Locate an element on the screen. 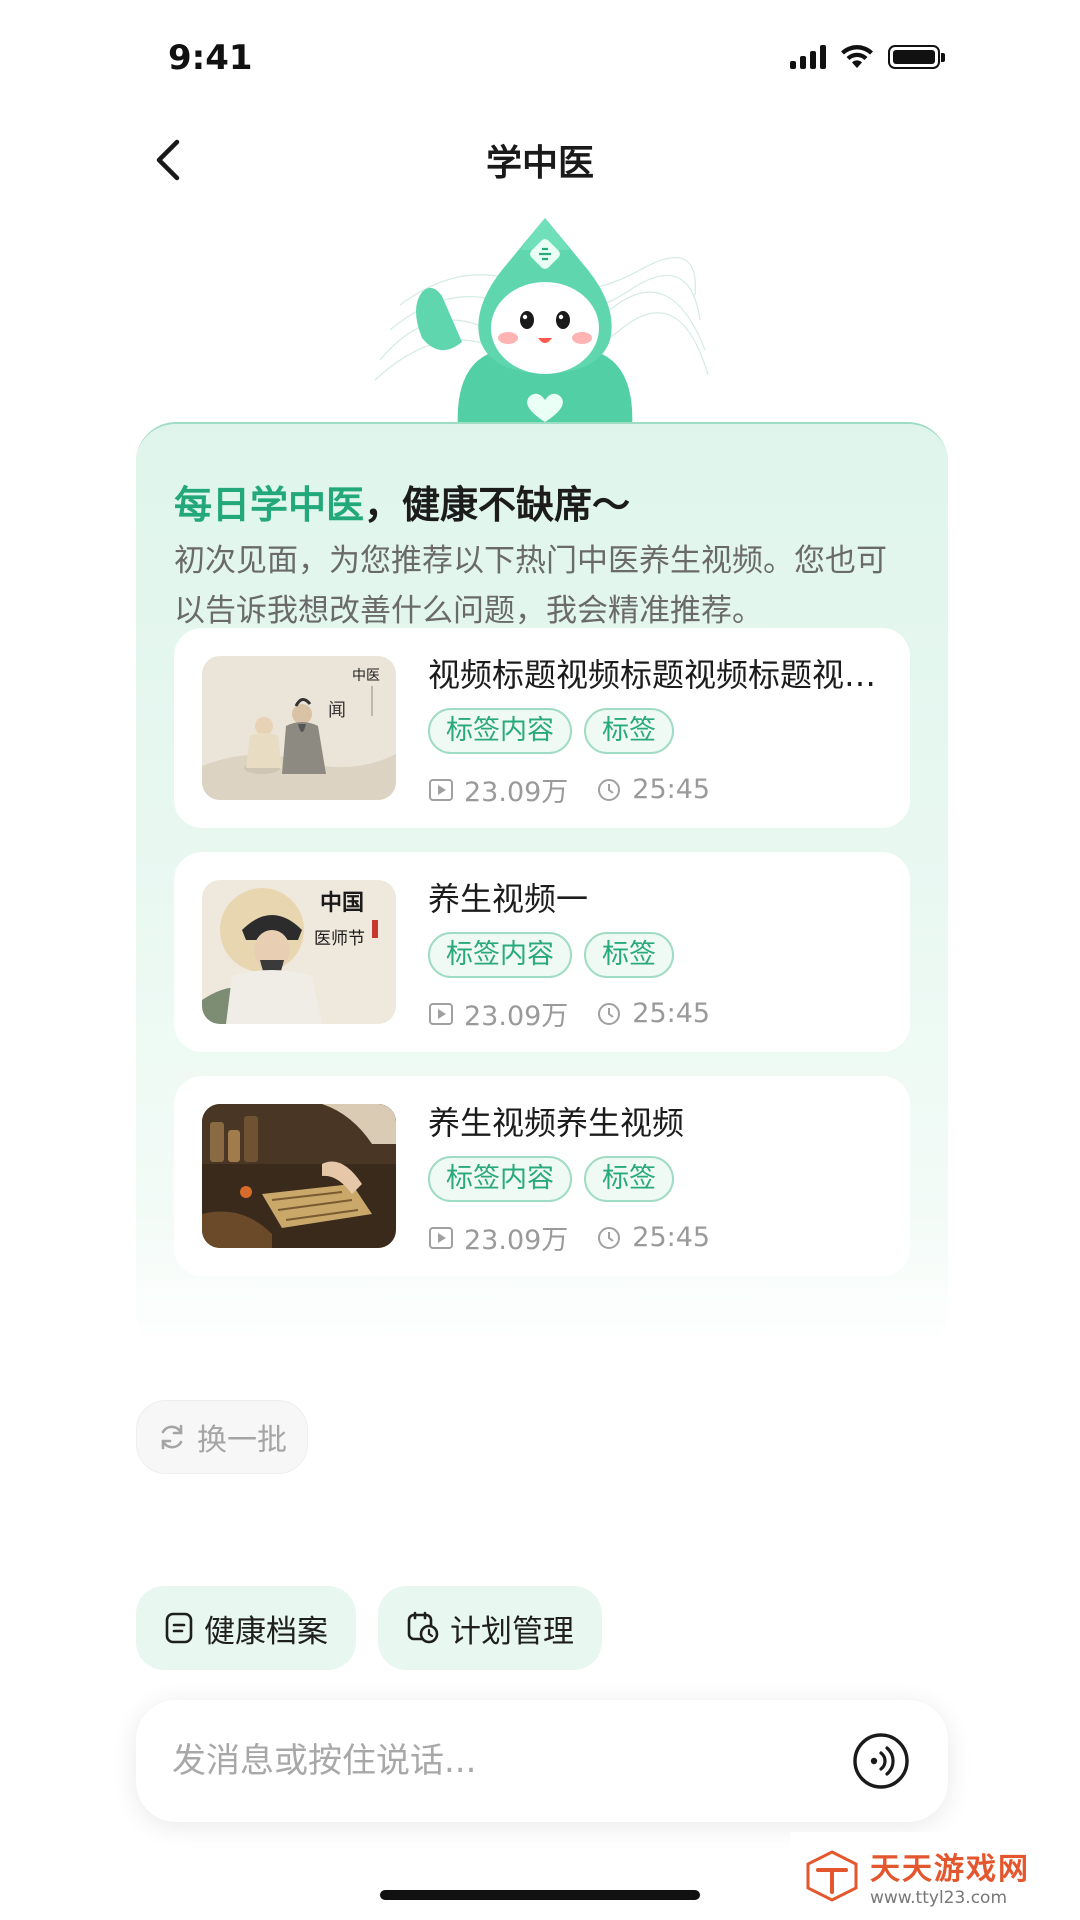 This screenshot has width=1080, height=1920. video-title: 视频标题视频标题视频标题视频标题 is located at coordinates (658, 675).